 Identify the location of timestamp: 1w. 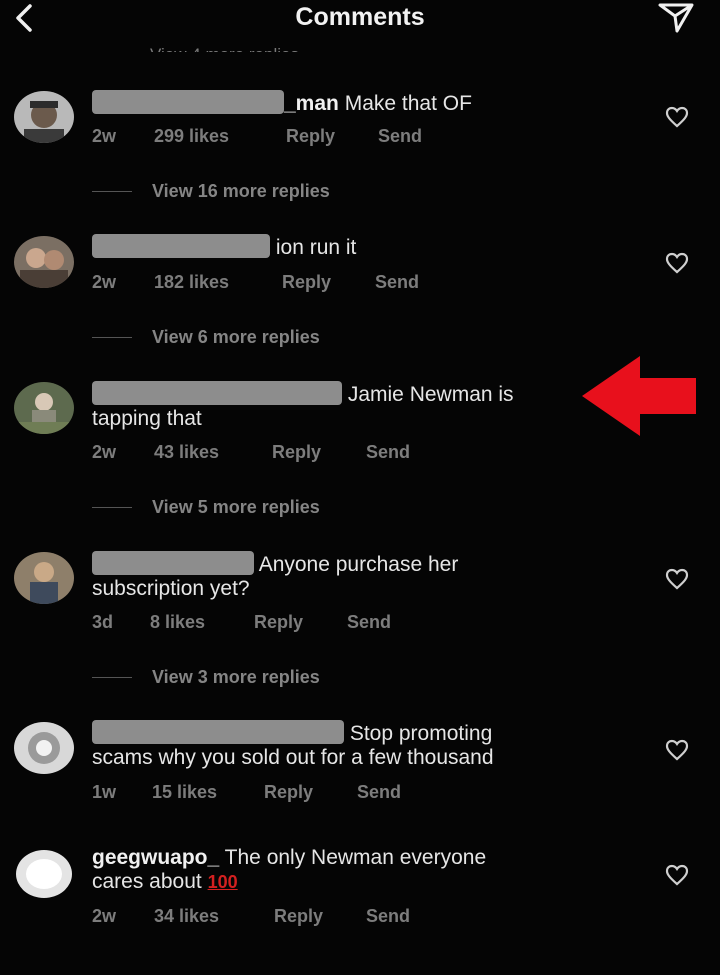
(104, 792).